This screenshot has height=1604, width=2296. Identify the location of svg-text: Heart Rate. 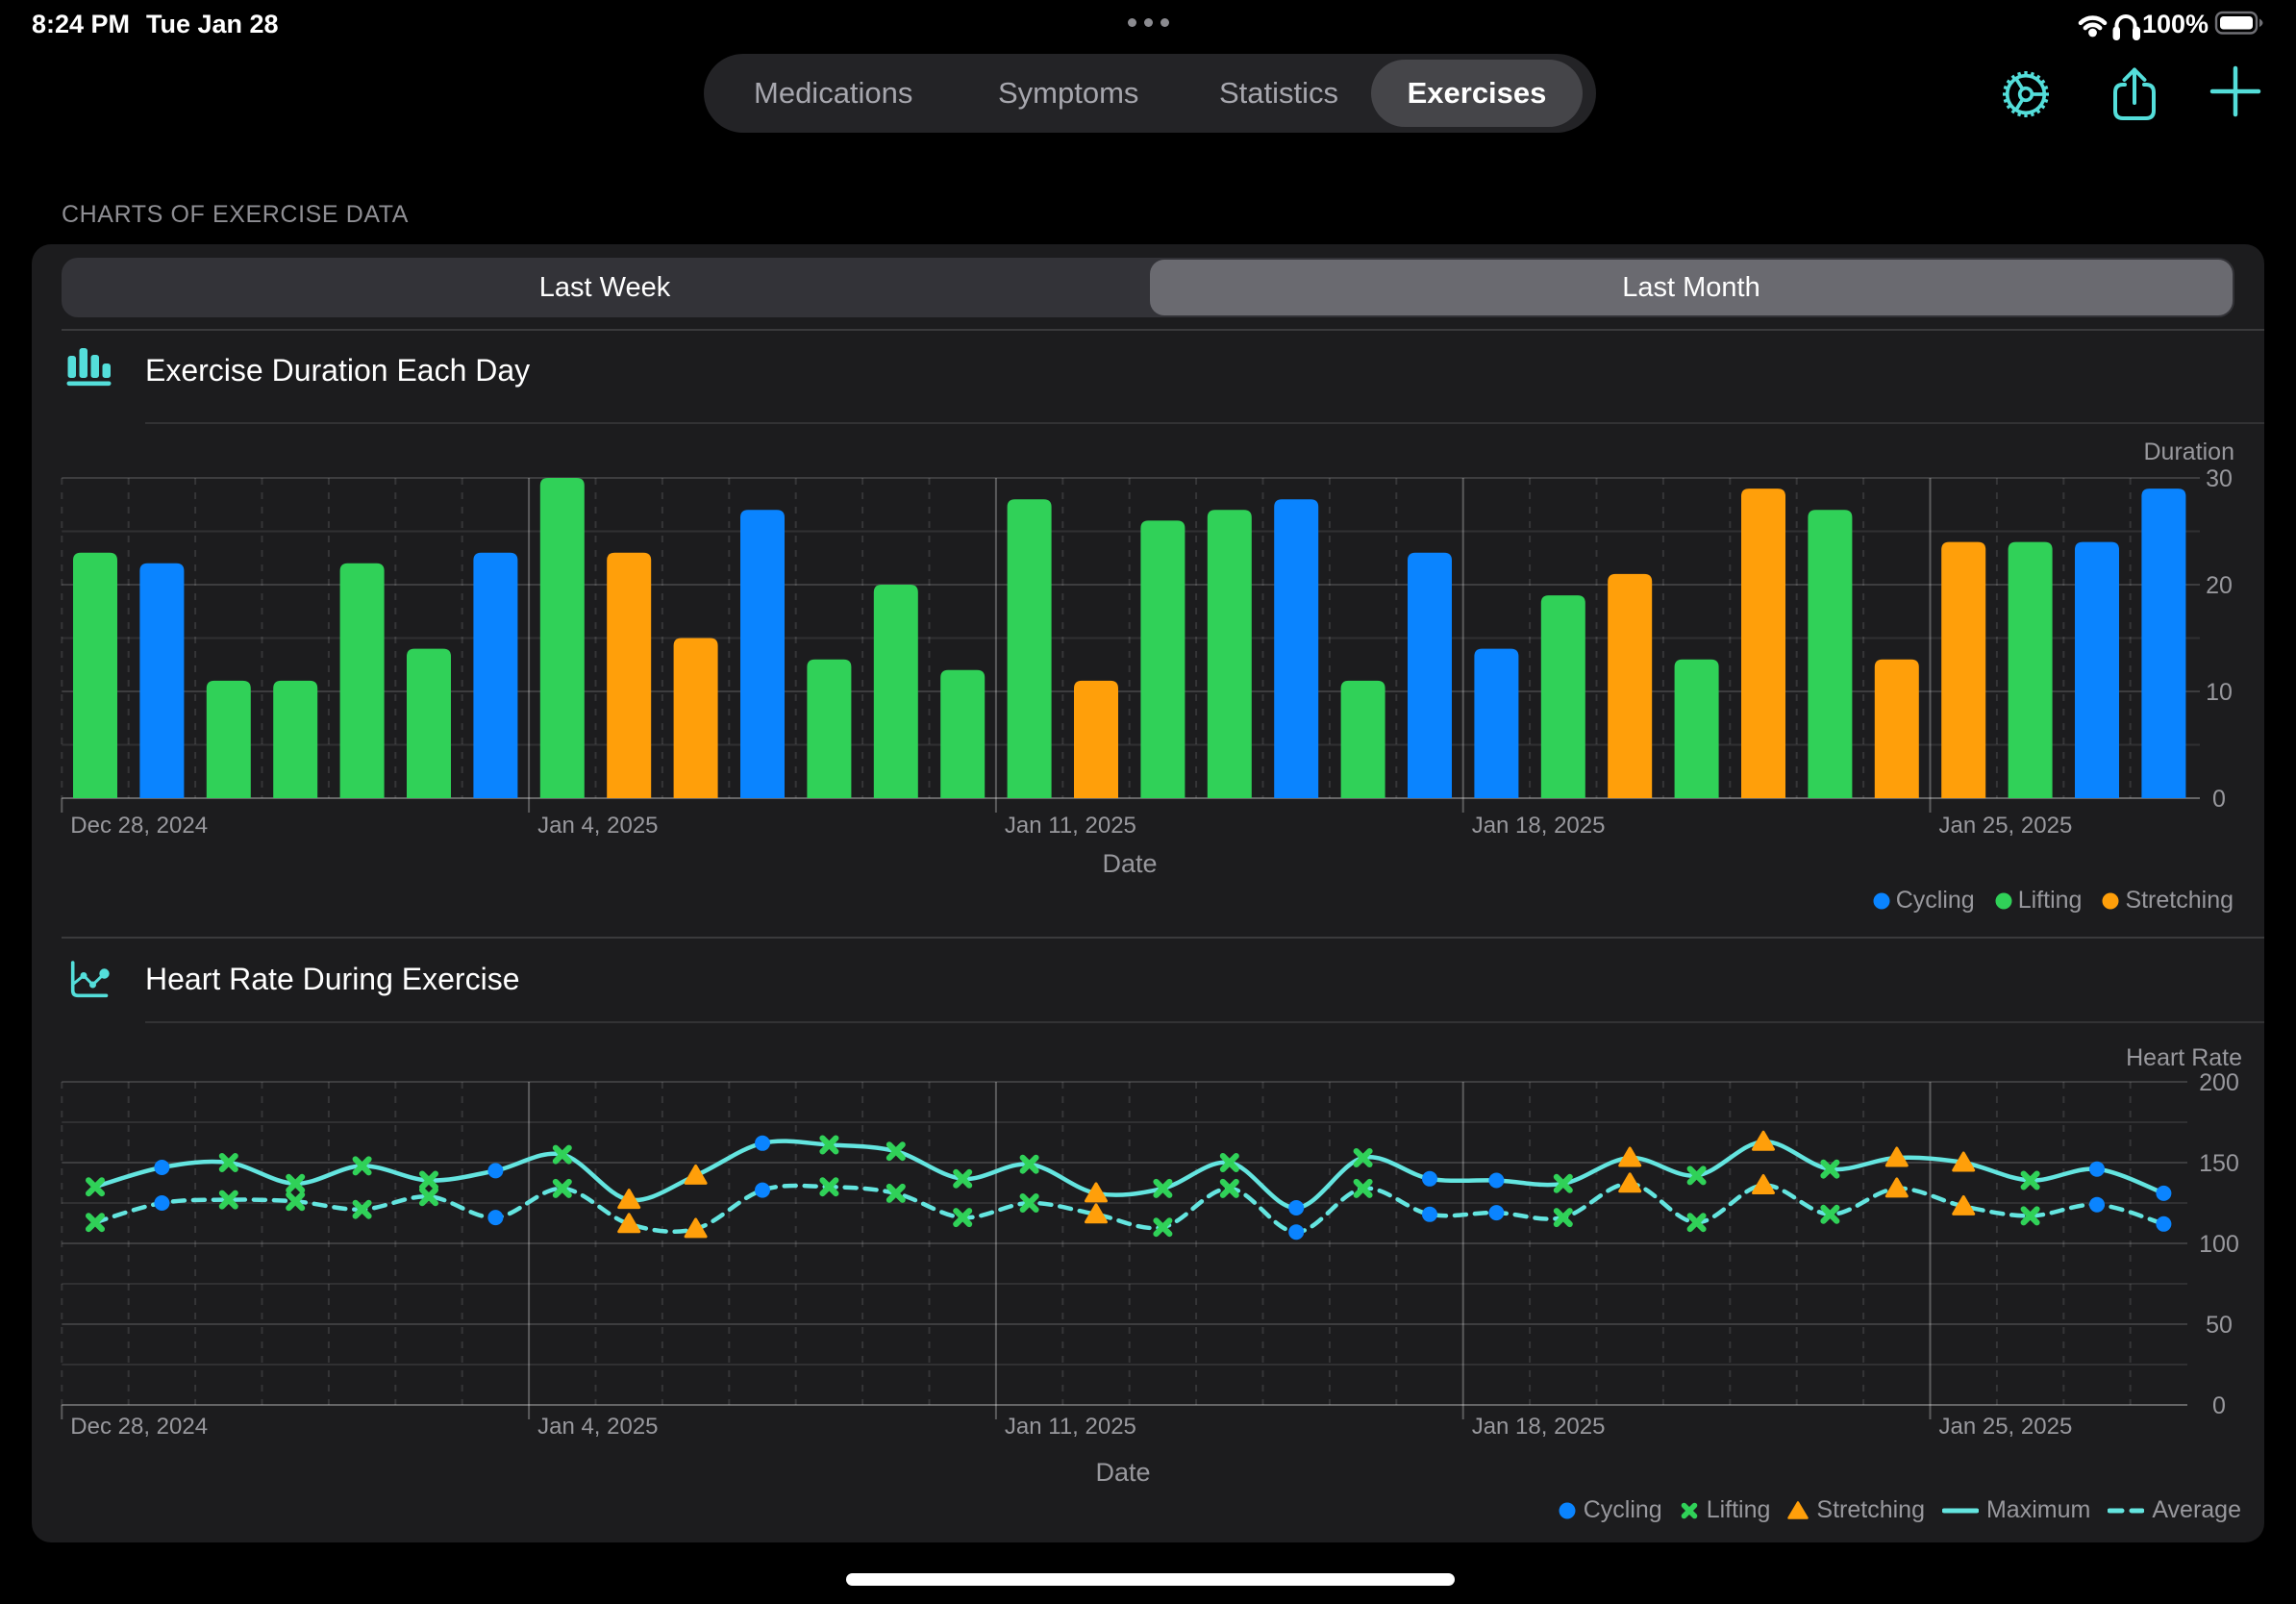
(2184, 1057).